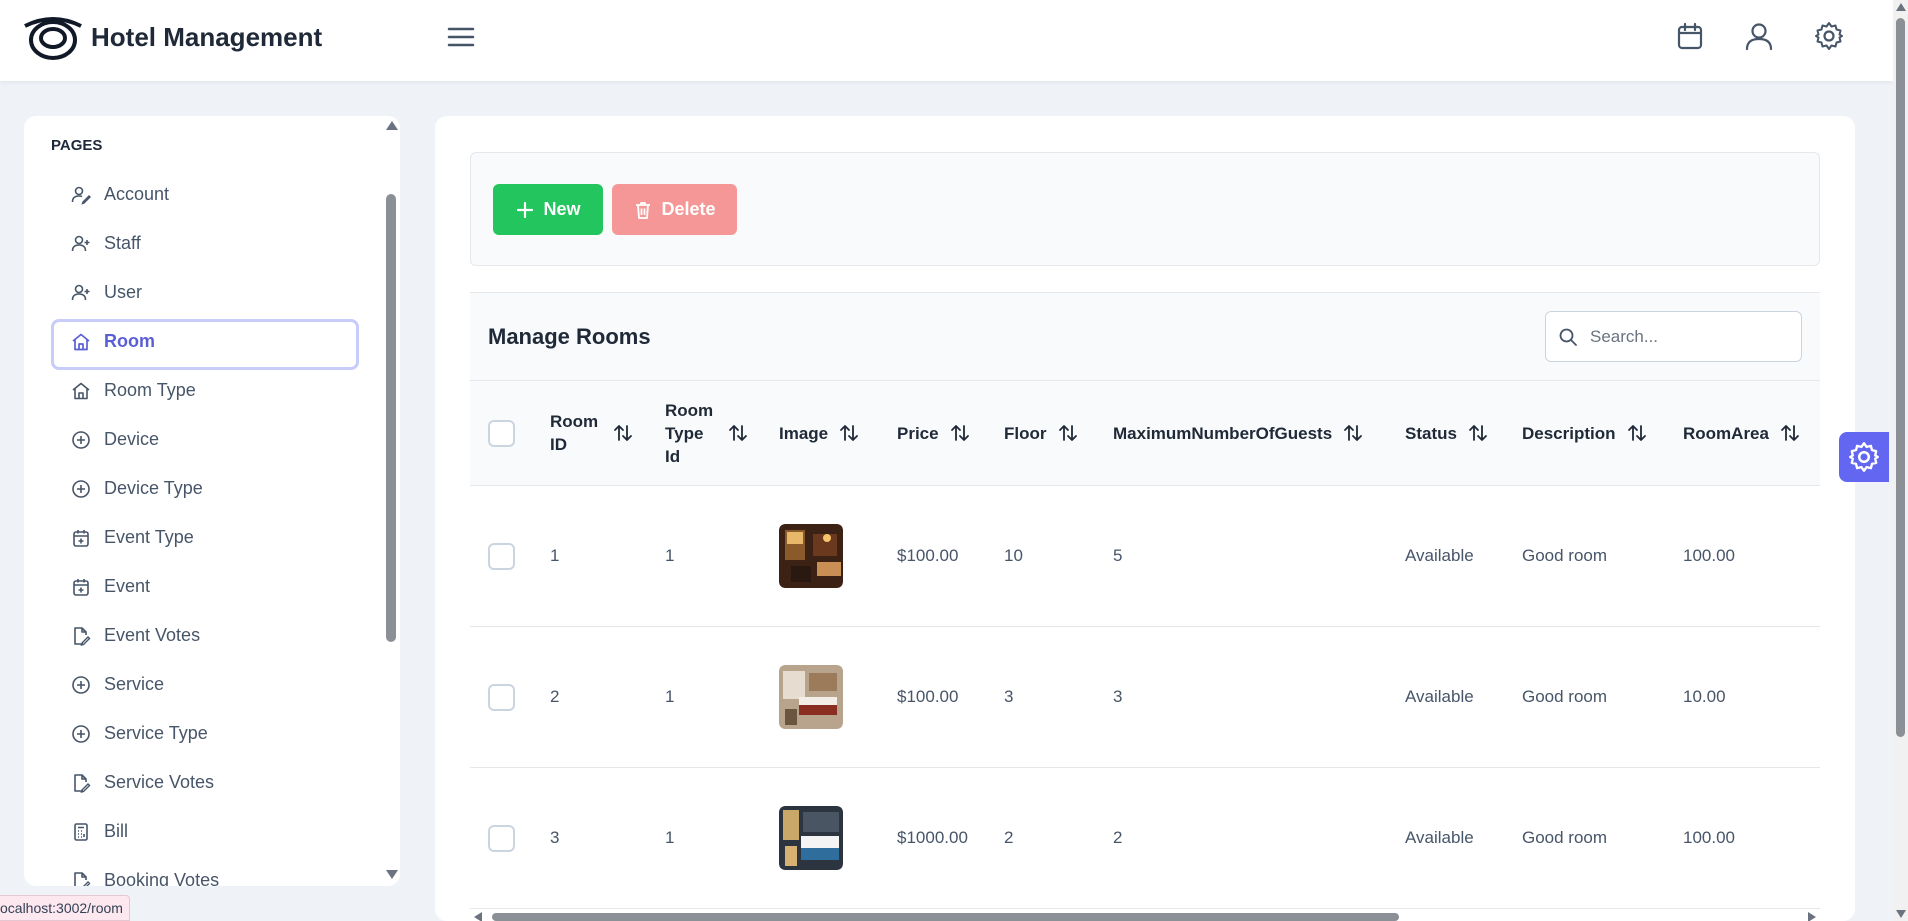 This screenshot has height=921, width=1908. I want to click on sidebar-item-label: Event Votes, so click(152, 635).